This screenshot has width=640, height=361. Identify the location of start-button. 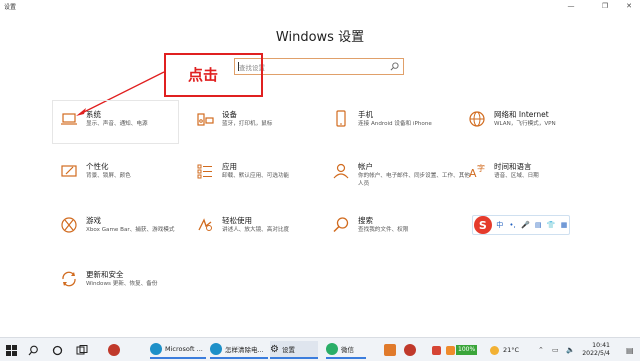
(11, 350).